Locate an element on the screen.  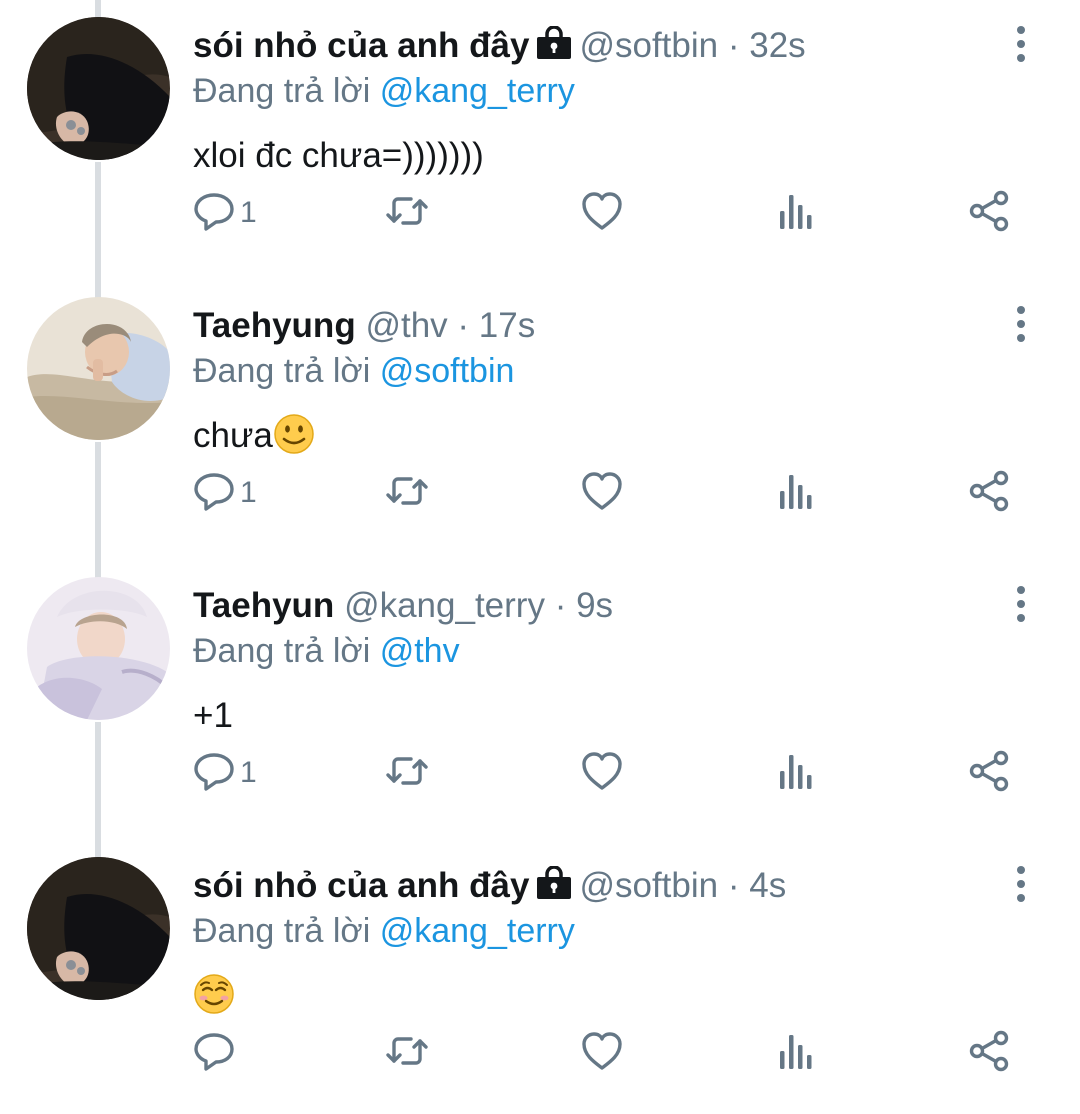
replying-to: Đang trả lời @softbin is located at coordinates (353, 371).